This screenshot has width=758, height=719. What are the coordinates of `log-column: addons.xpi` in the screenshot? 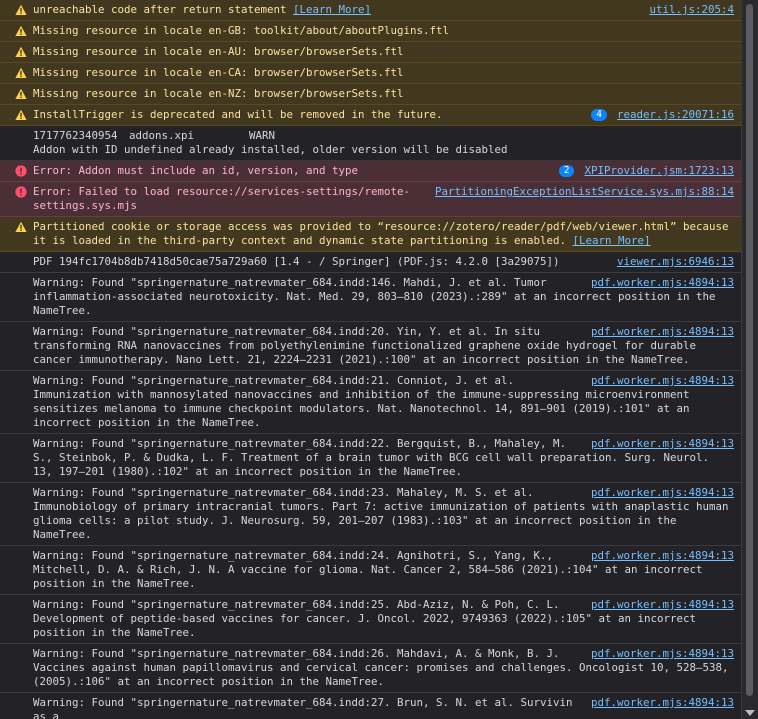 It's located at (162, 135).